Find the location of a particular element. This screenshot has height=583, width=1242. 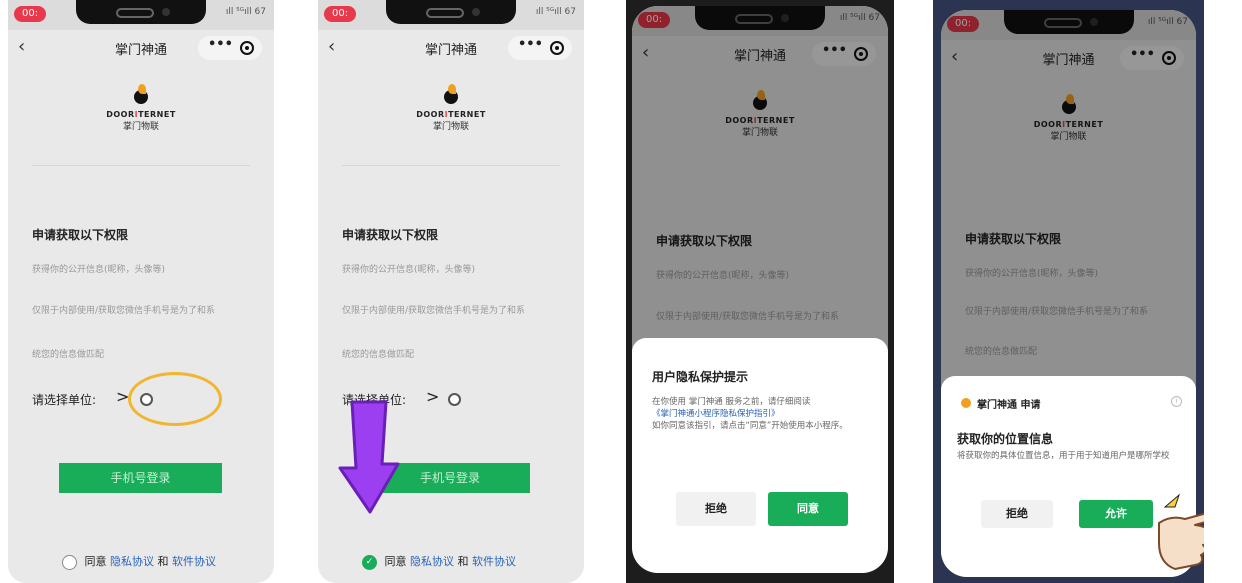

agreement-row: ✓ 同意 隐私协议 和 软件协议 is located at coordinates (439, 561).